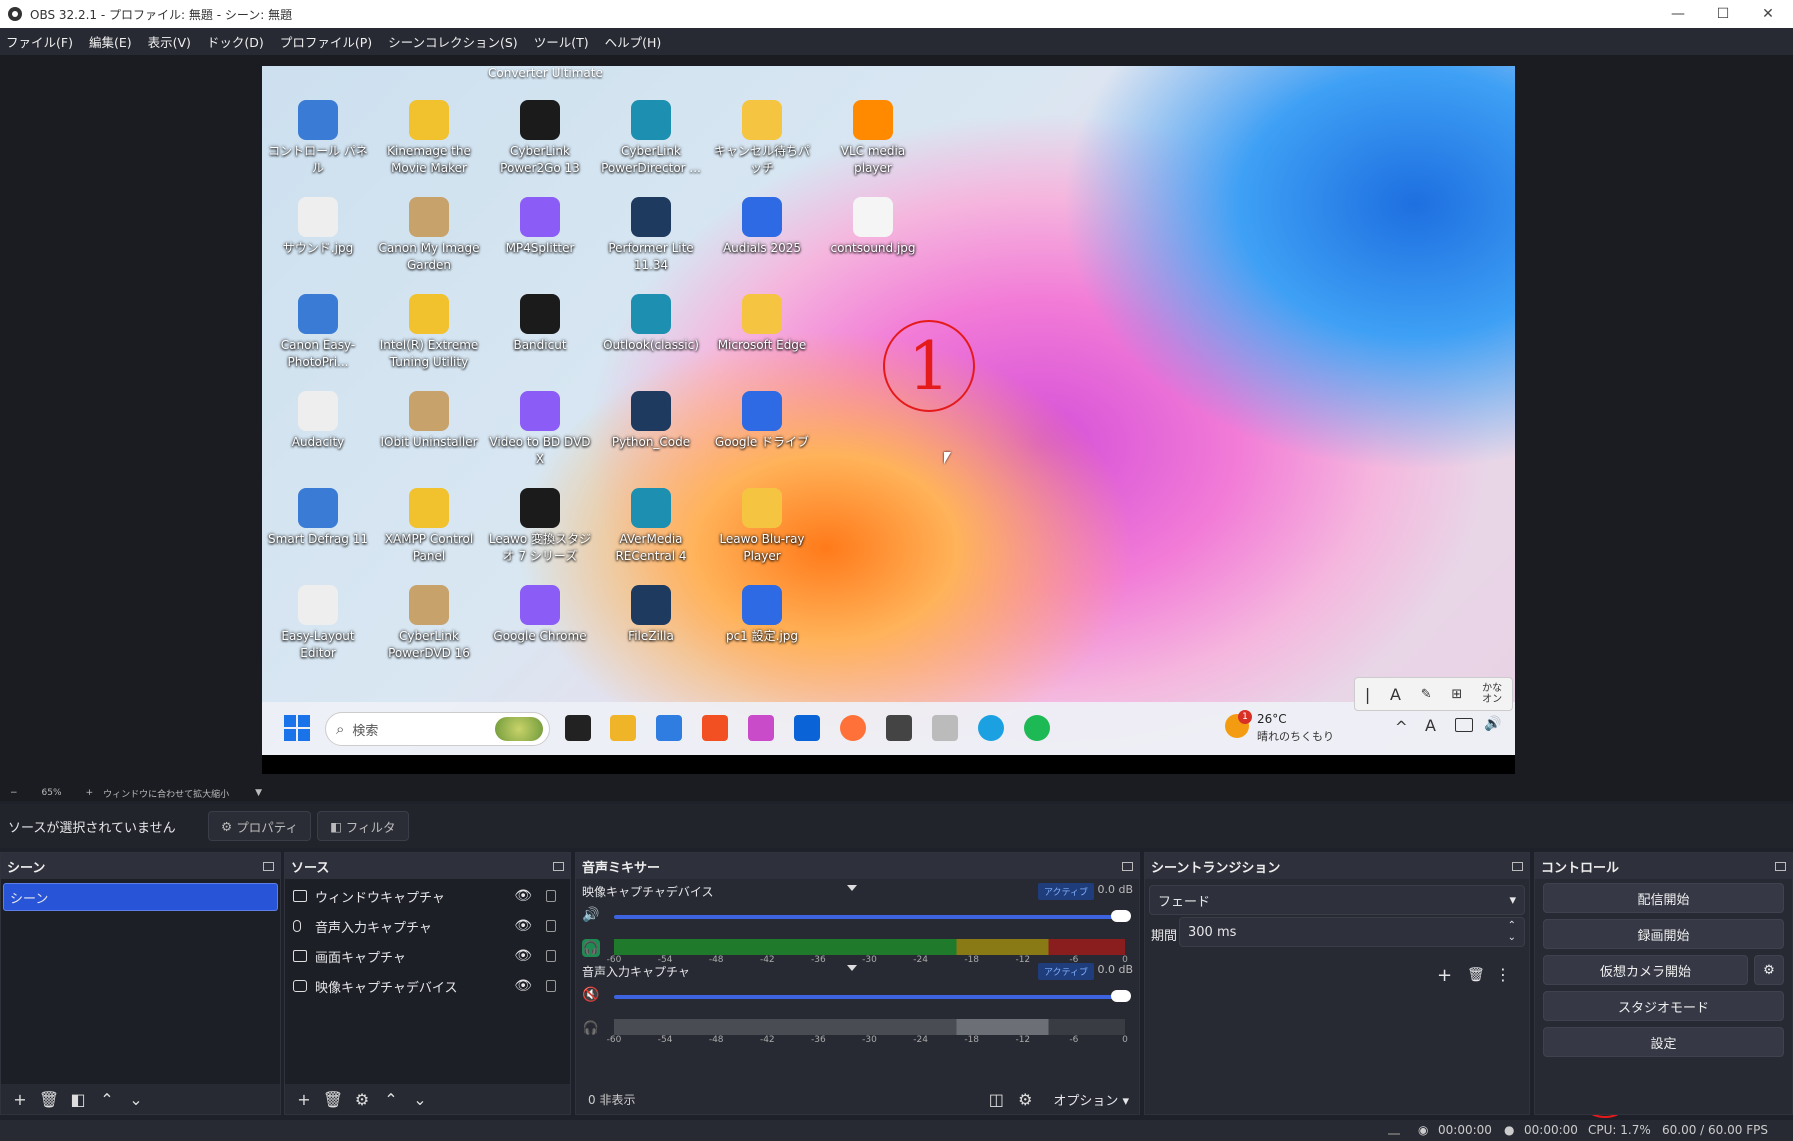 This screenshot has height=1141, width=1793. Describe the element at coordinates (20, 1099) in the screenshot. I see `add-scene-button: +` at that location.